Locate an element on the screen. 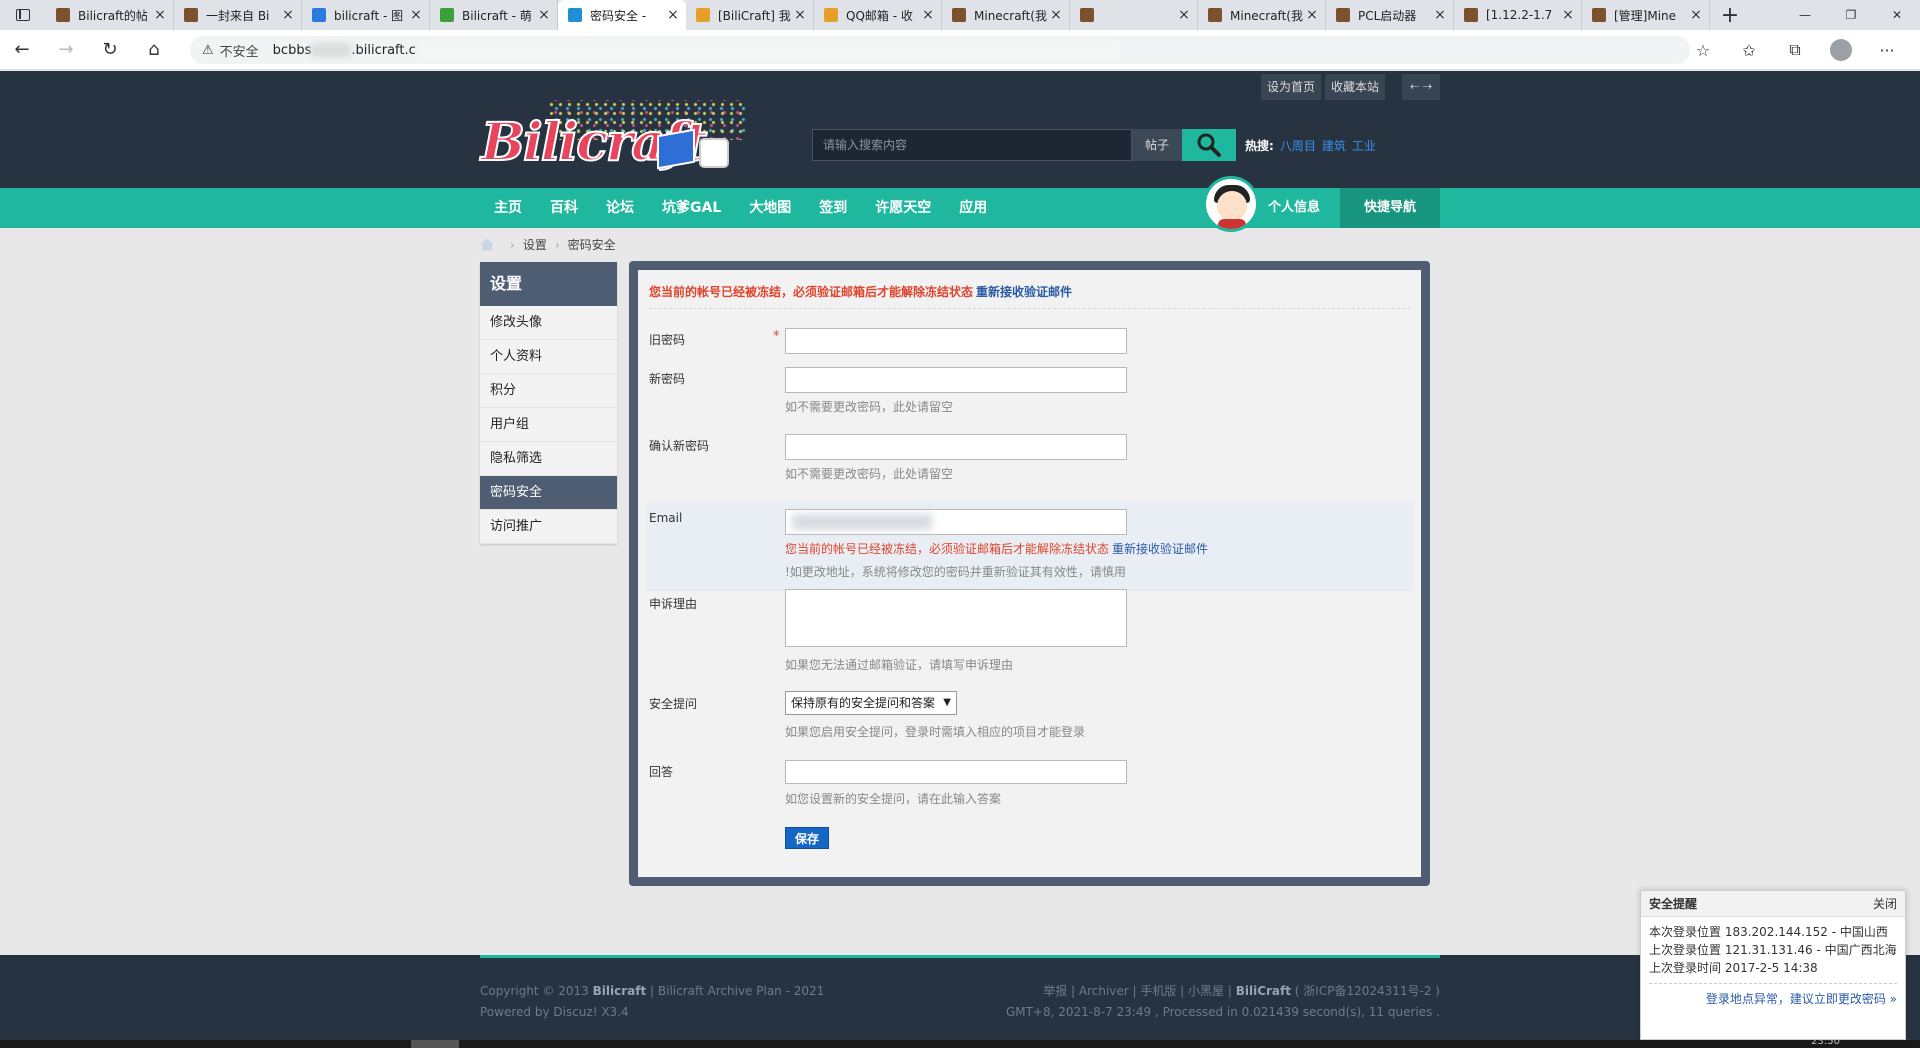  more-icon: ··· is located at coordinates (1887, 50).